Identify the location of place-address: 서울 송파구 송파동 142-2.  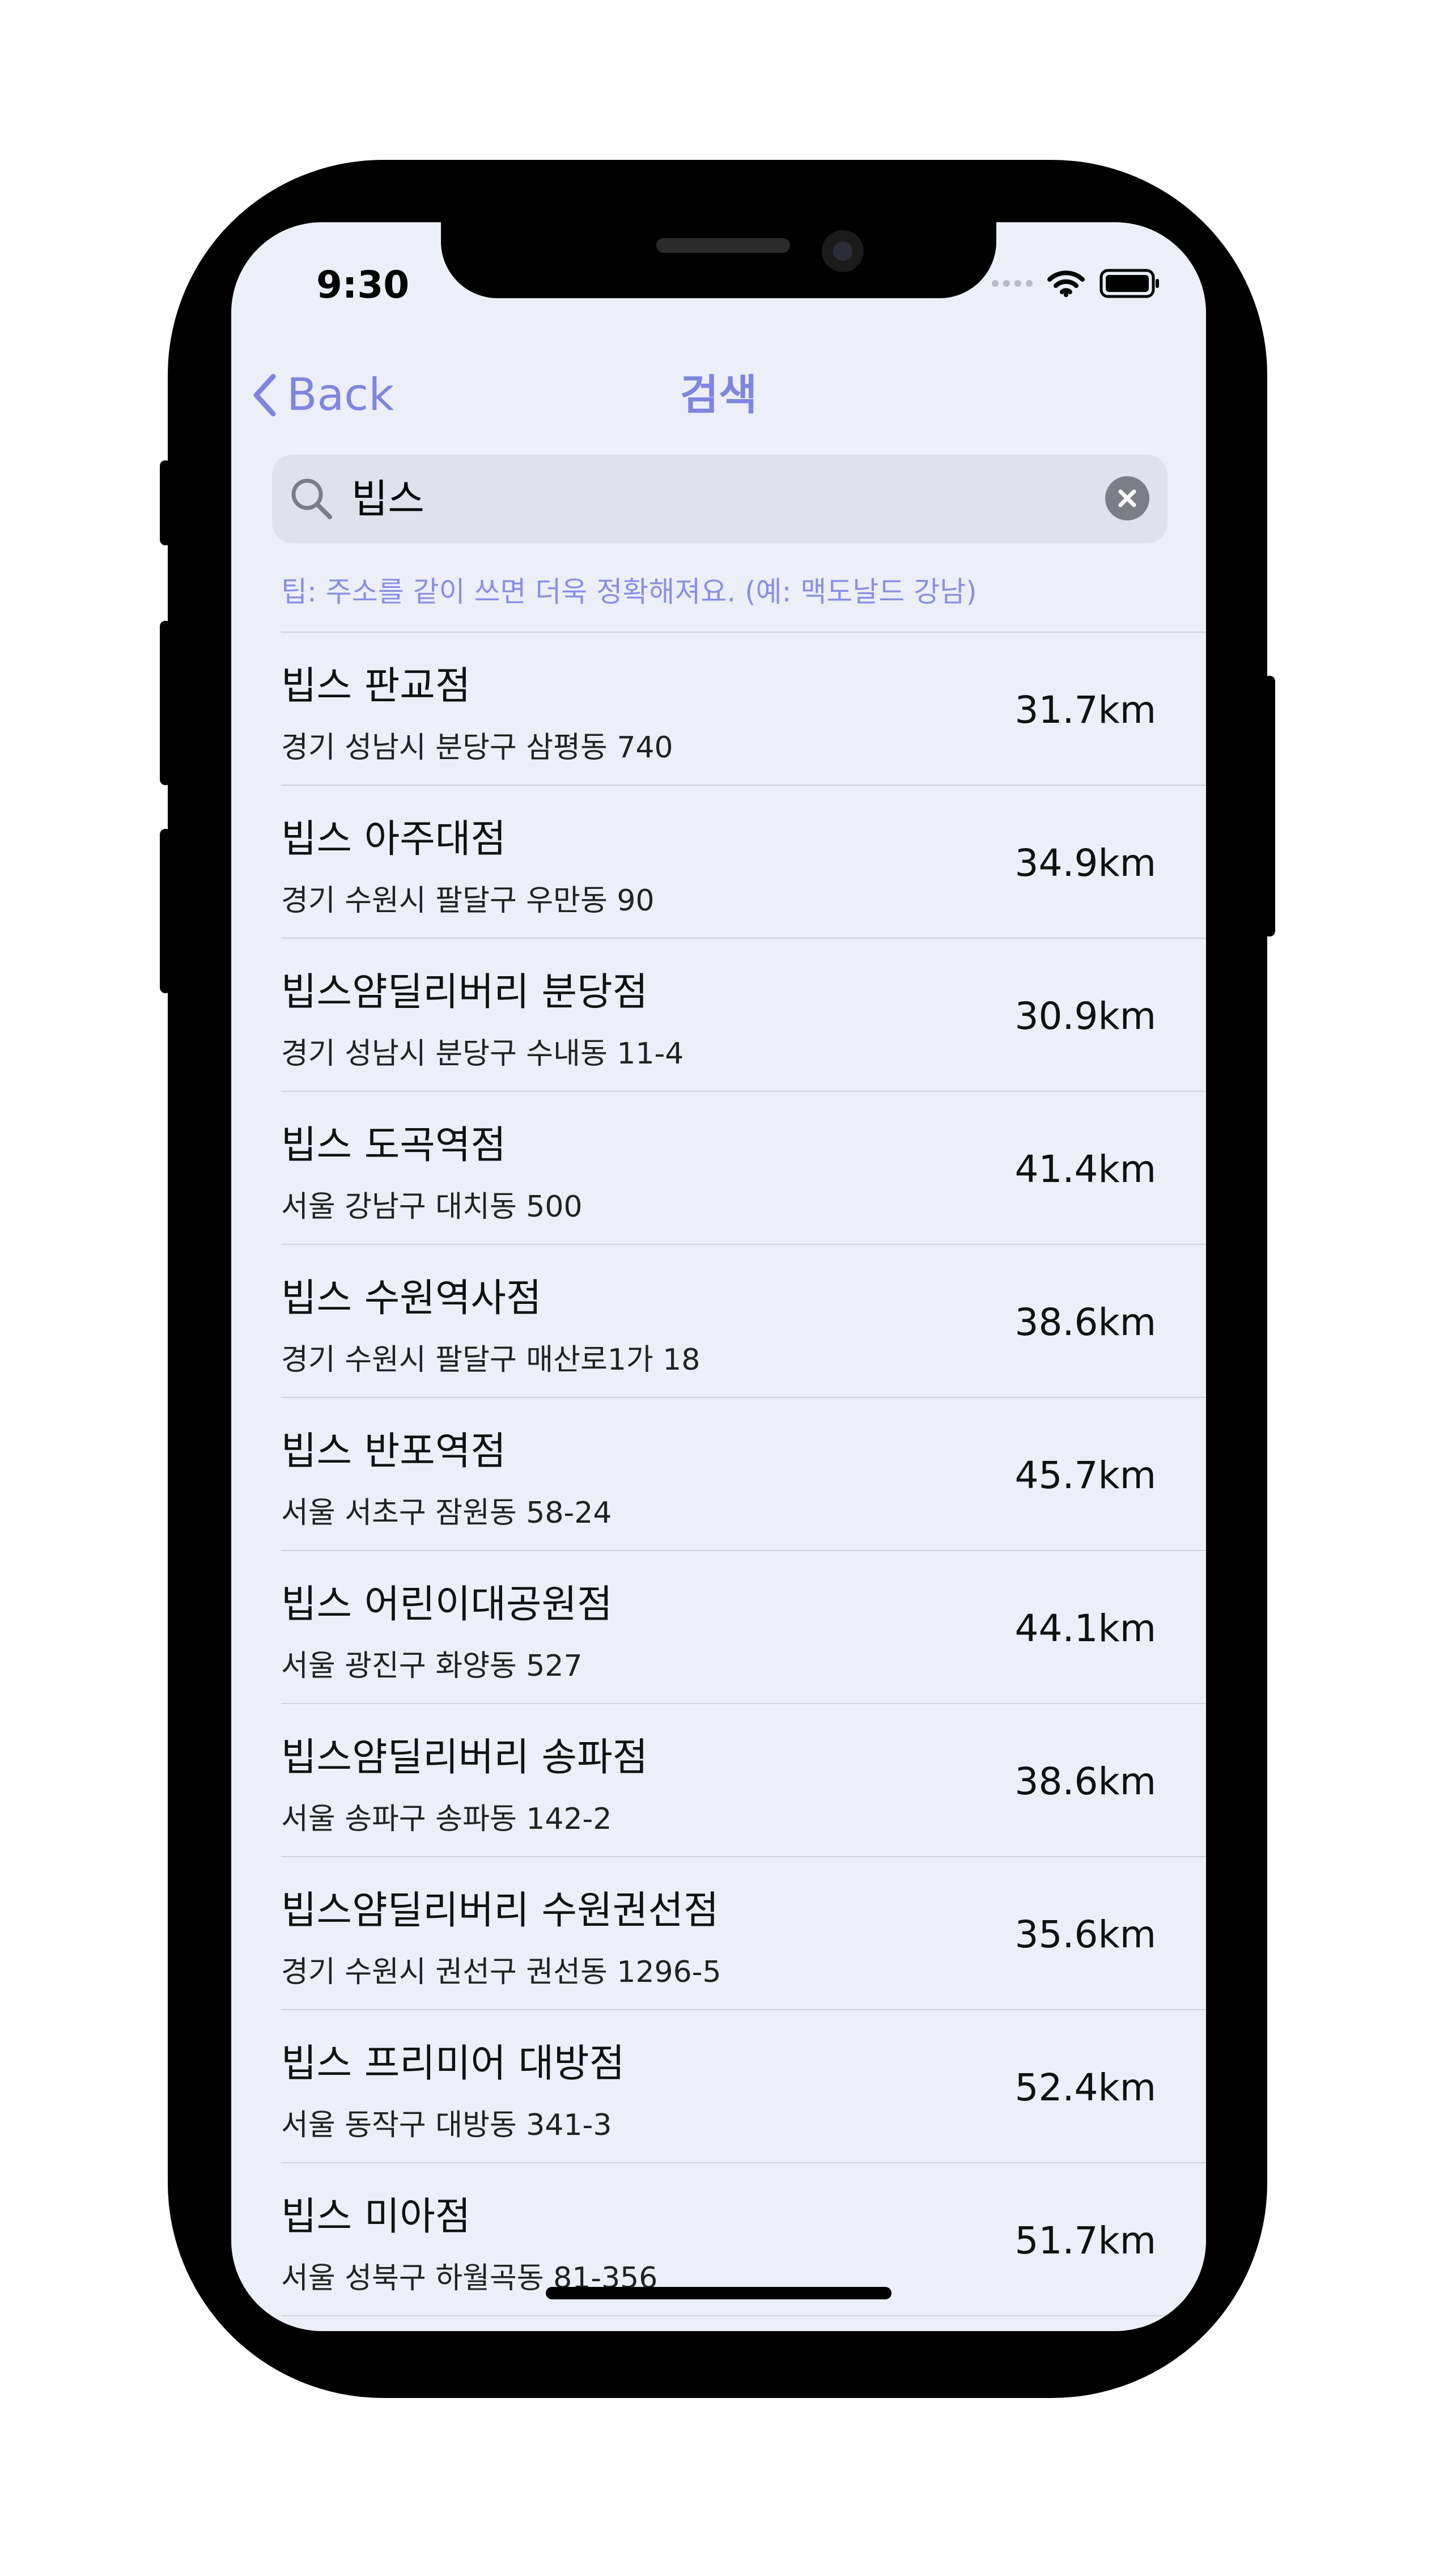
(446, 1819).